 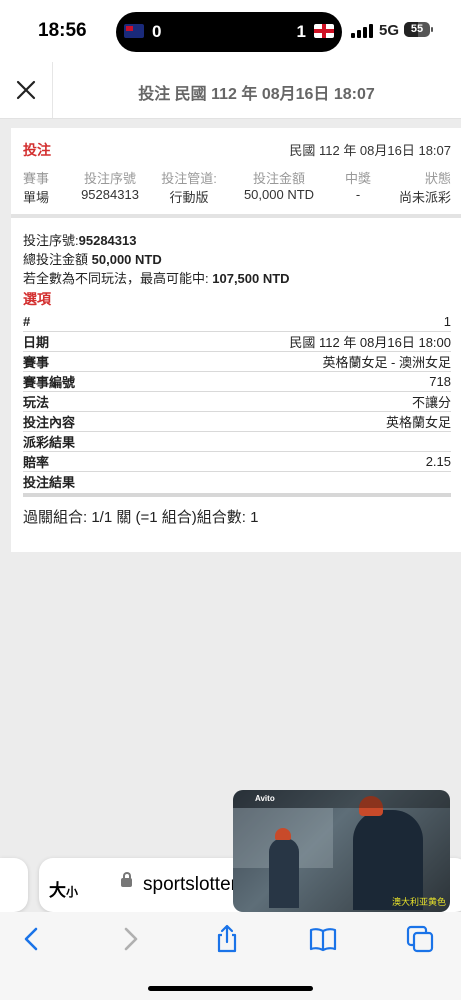 I want to click on row-value: 718, so click(x=440, y=381).